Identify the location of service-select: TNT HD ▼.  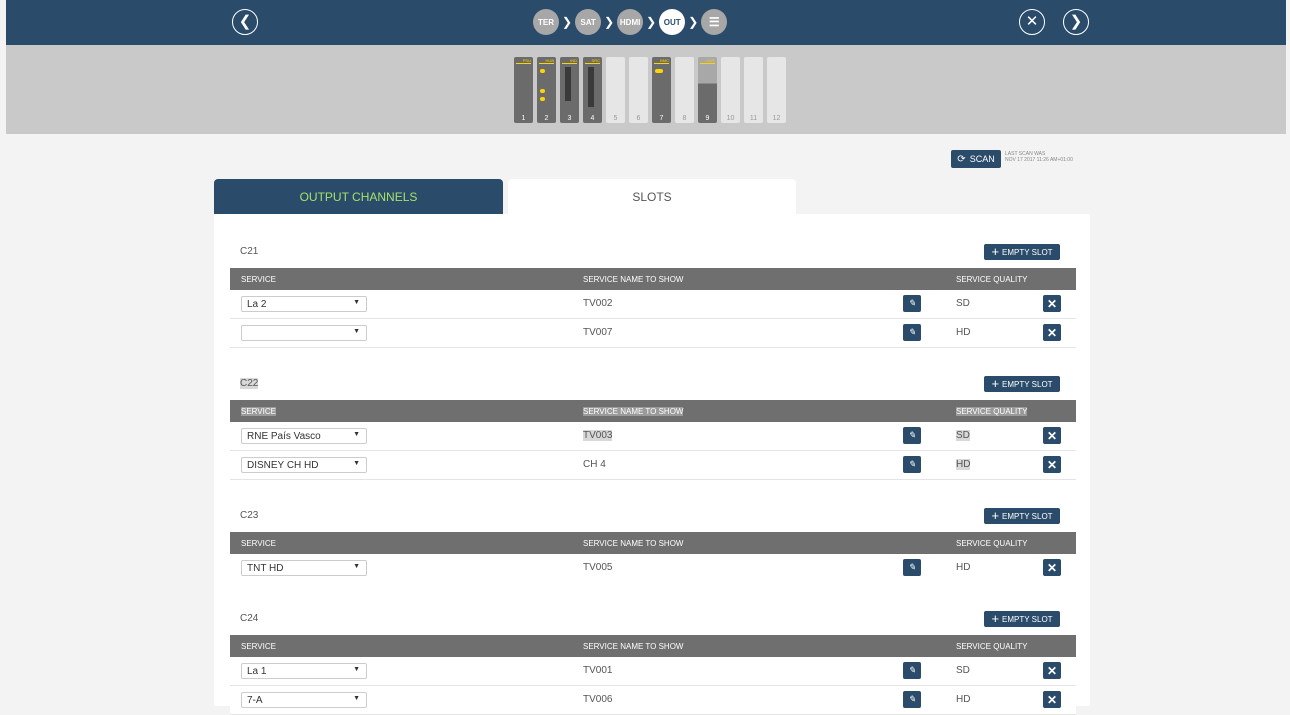
(304, 568).